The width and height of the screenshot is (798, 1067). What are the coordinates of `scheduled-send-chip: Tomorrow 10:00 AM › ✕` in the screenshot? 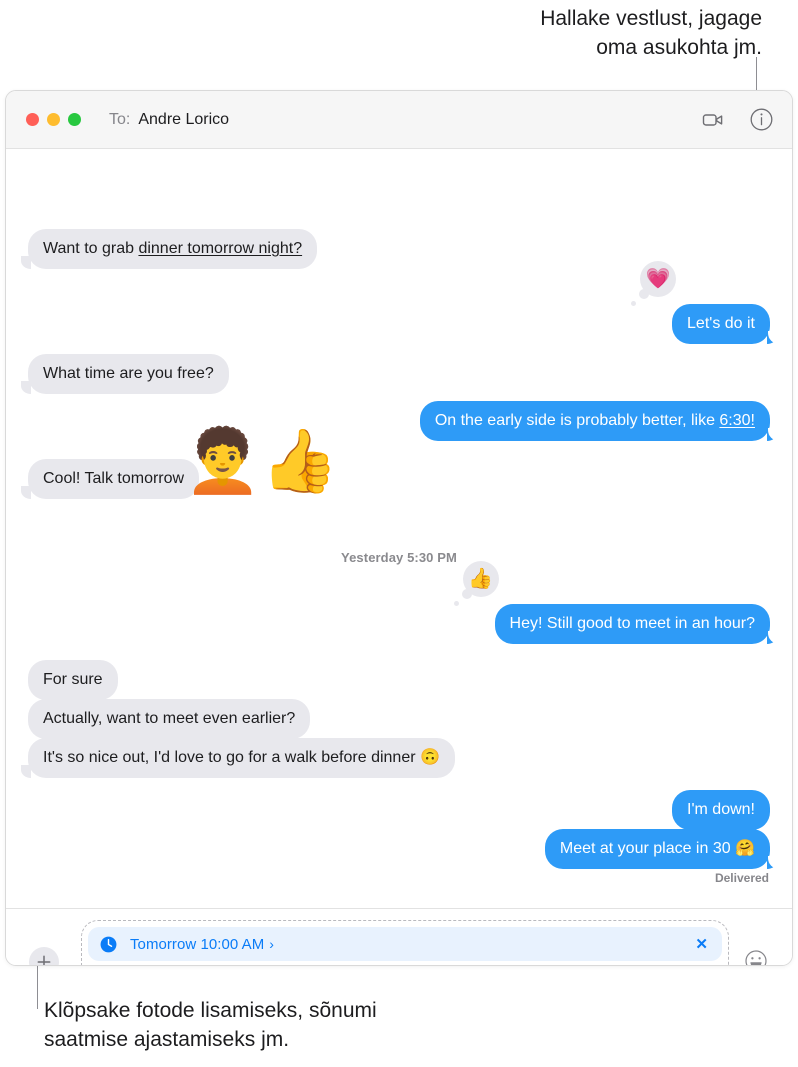 It's located at (405, 944).